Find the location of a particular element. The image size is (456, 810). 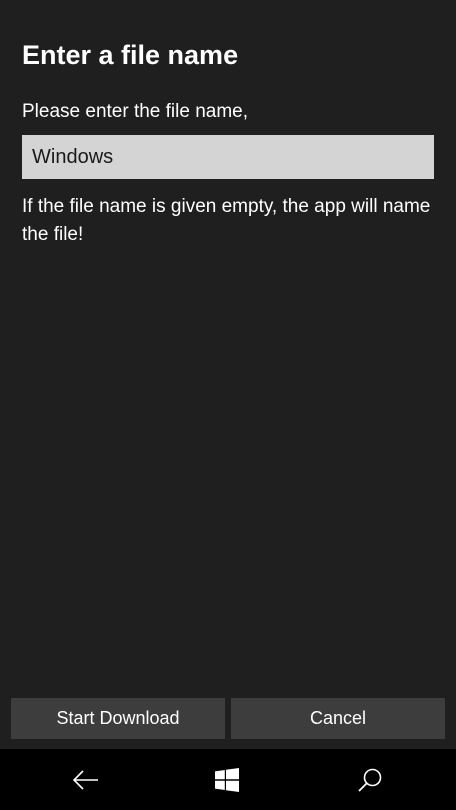

back-button is located at coordinates (86, 779).